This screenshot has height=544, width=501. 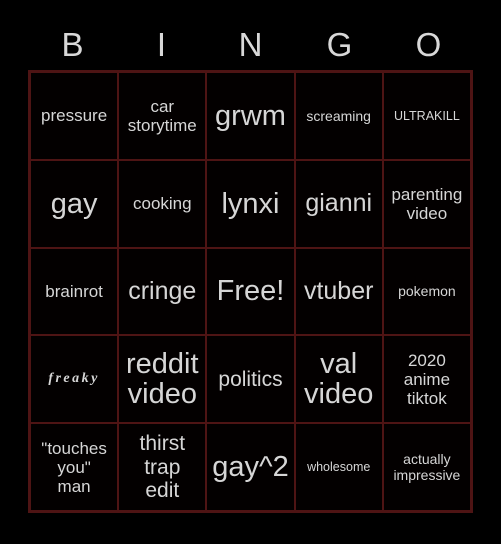 I want to click on bingo-cell-label: politics, so click(x=250, y=379).